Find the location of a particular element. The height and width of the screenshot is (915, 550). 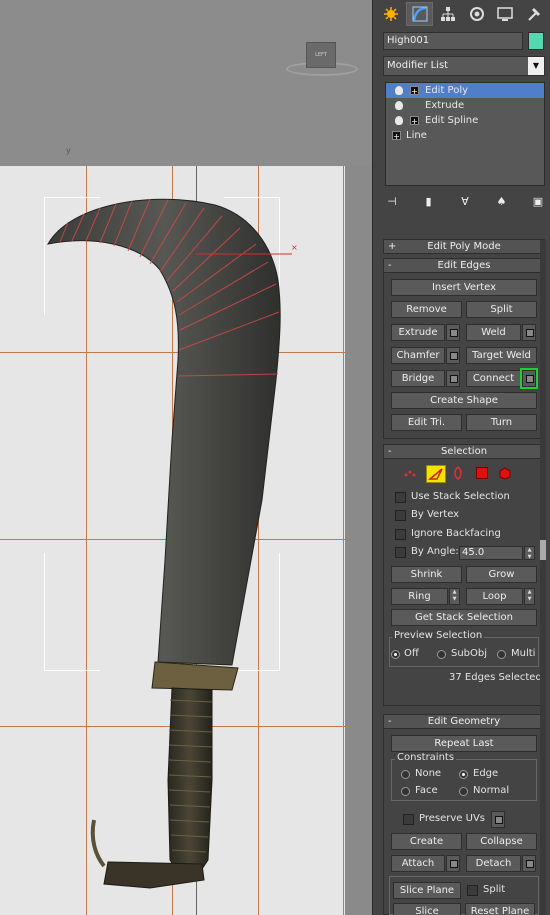

extrude-button: Extrude is located at coordinates (418, 332).